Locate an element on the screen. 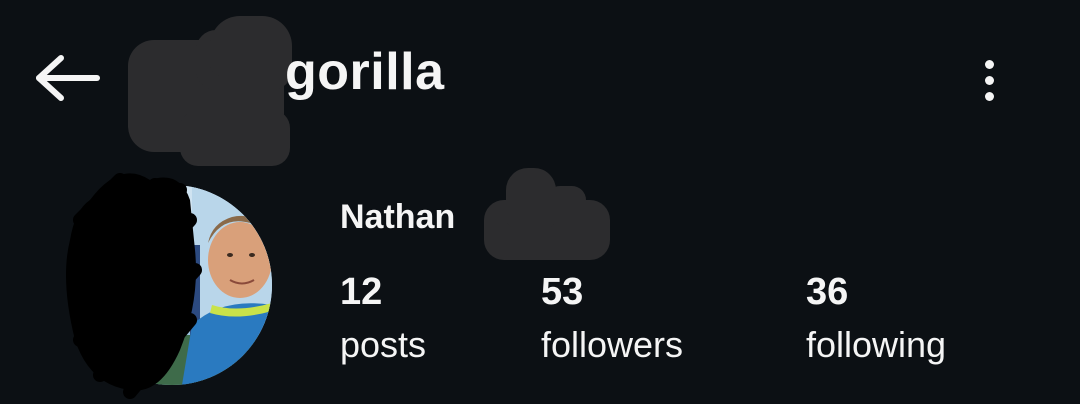  more-options-button is located at coordinates (989, 80).